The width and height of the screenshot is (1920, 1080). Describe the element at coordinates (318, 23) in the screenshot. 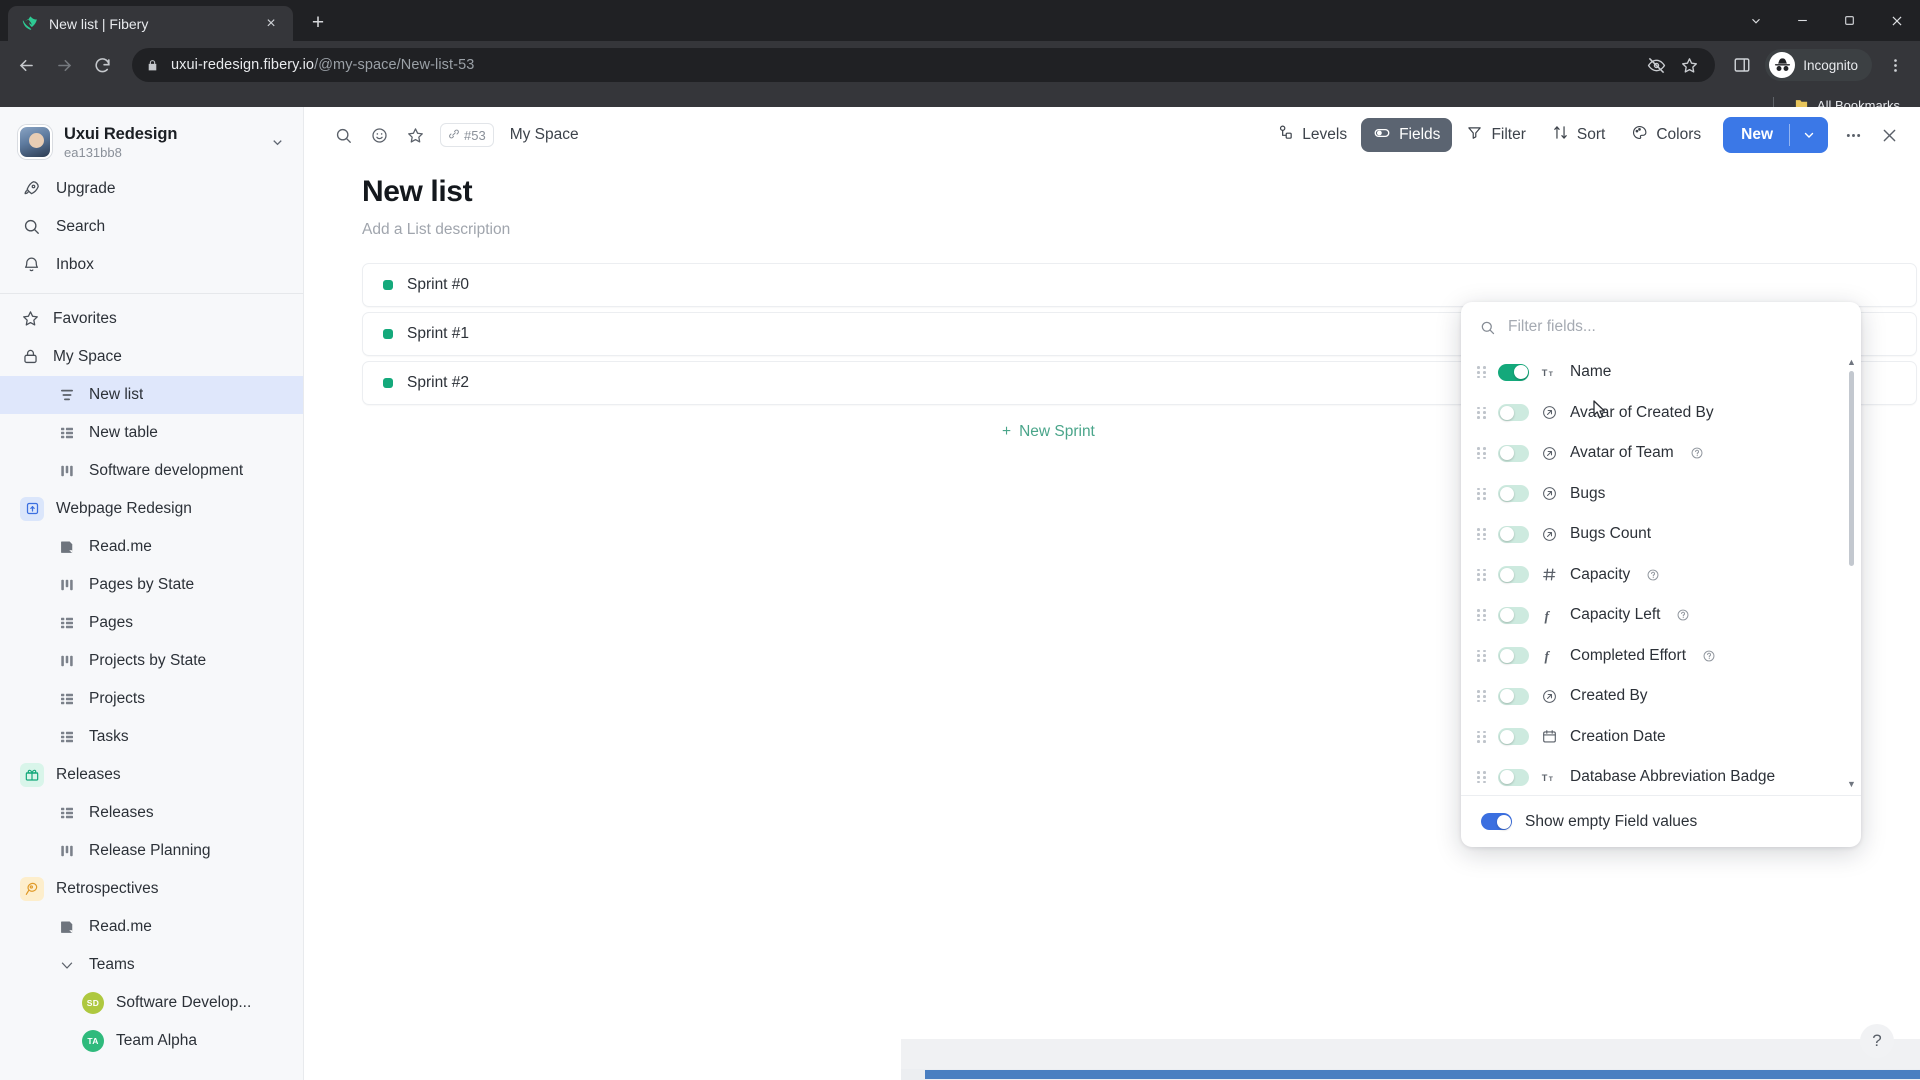

I see `new-tab-button: +` at that location.